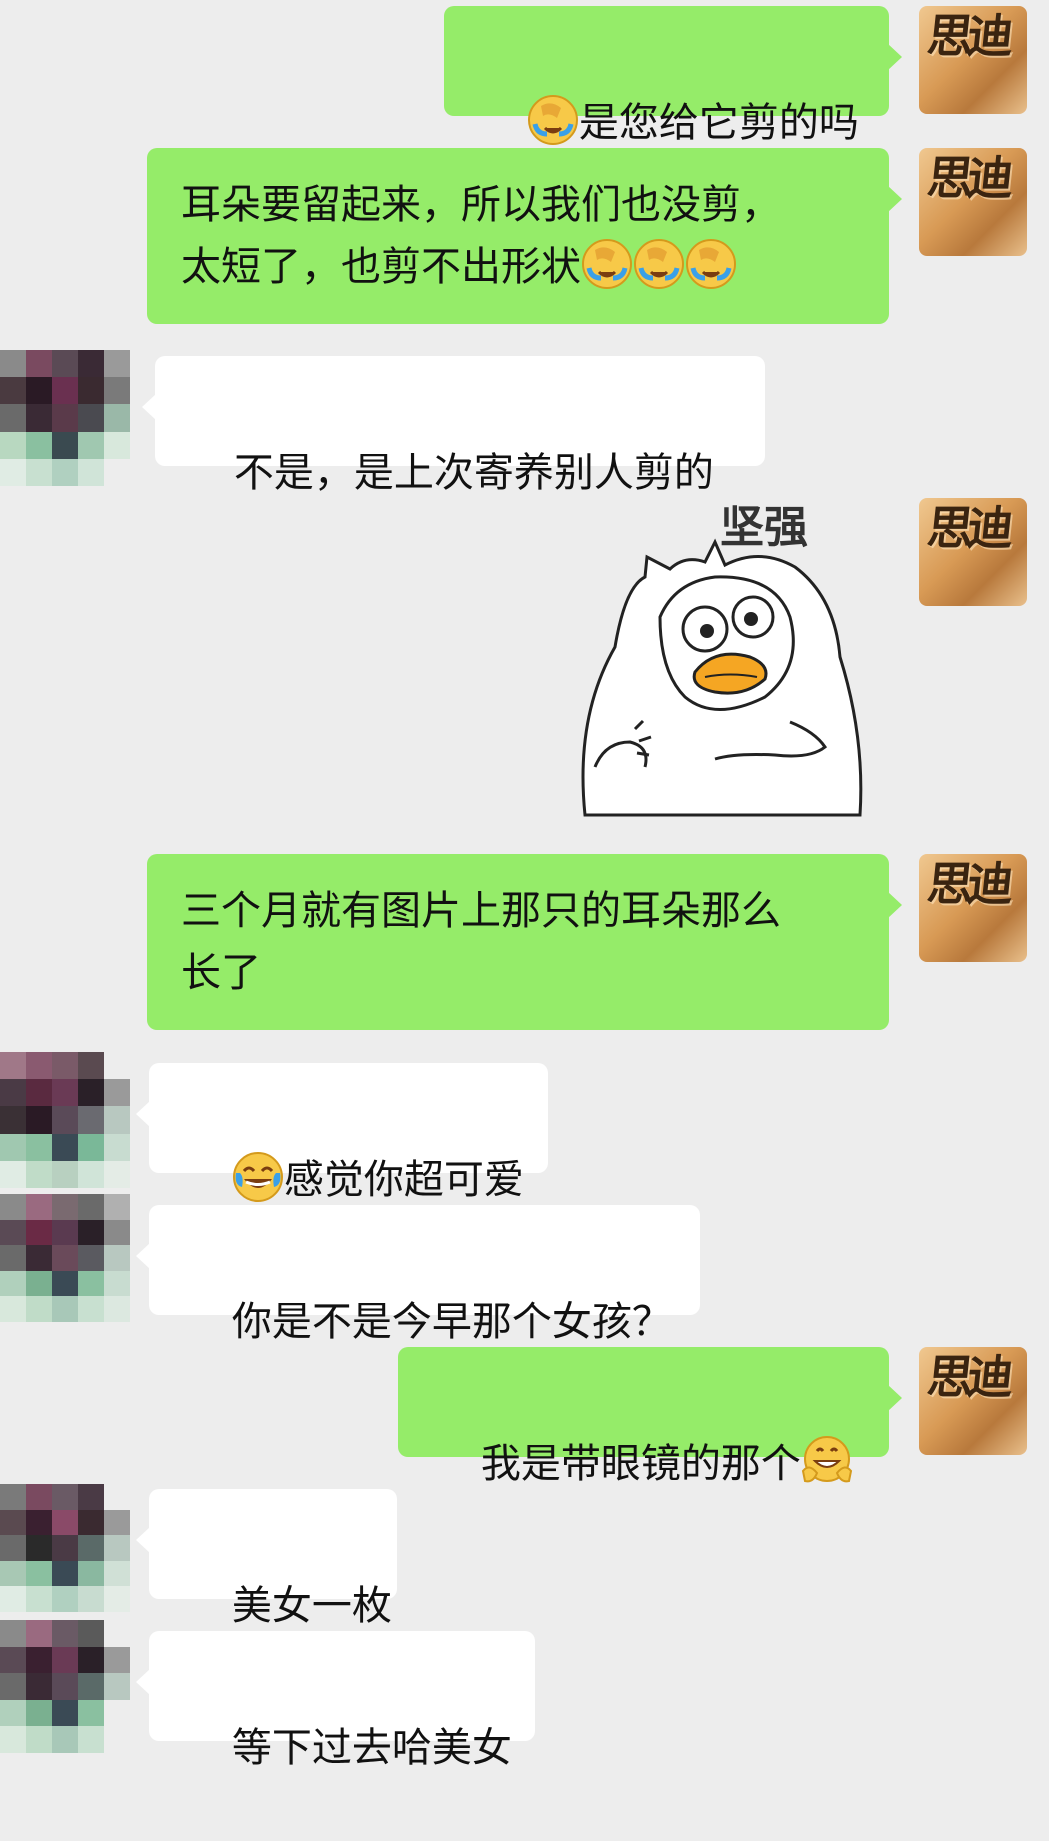 The image size is (1049, 1841). Describe the element at coordinates (453, 426) in the screenshot. I see `message-bubble: 不是，是上次寄养别人剪的` at that location.